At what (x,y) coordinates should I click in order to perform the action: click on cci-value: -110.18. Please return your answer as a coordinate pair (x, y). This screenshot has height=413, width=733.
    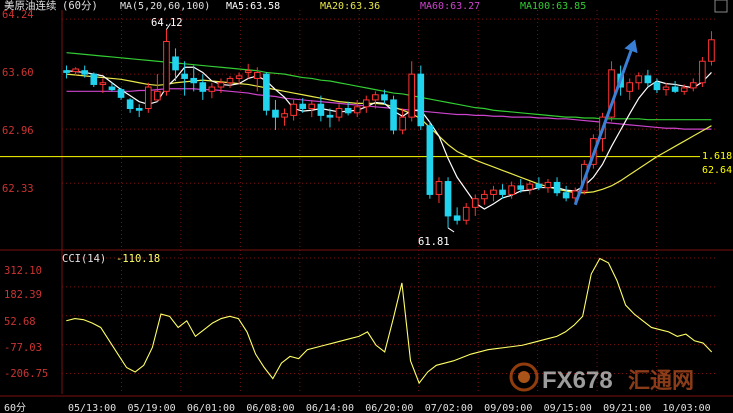
    Looking at the image, I should click on (138, 259).